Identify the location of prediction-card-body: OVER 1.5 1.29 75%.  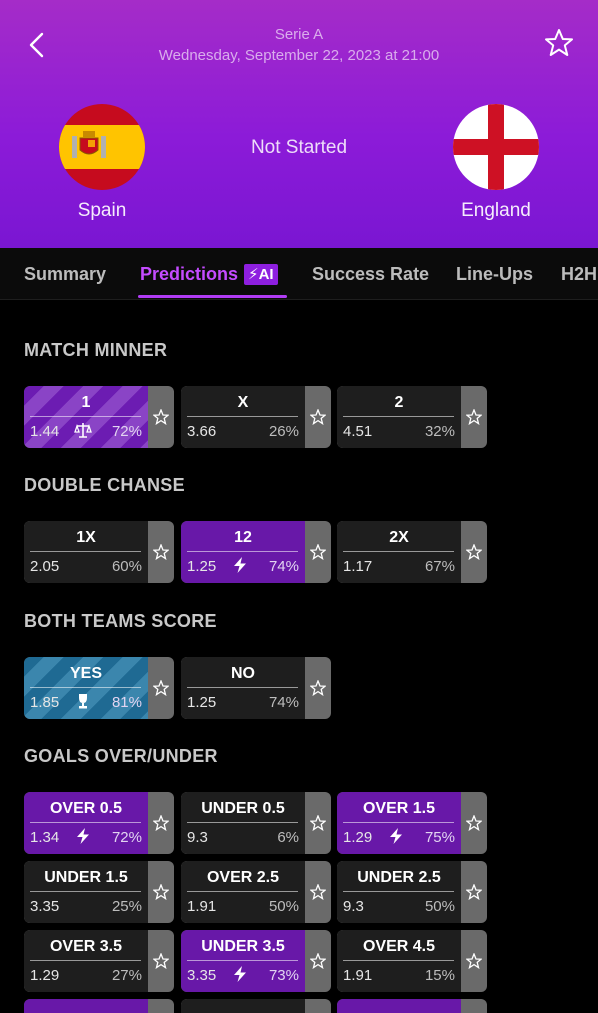
(399, 823).